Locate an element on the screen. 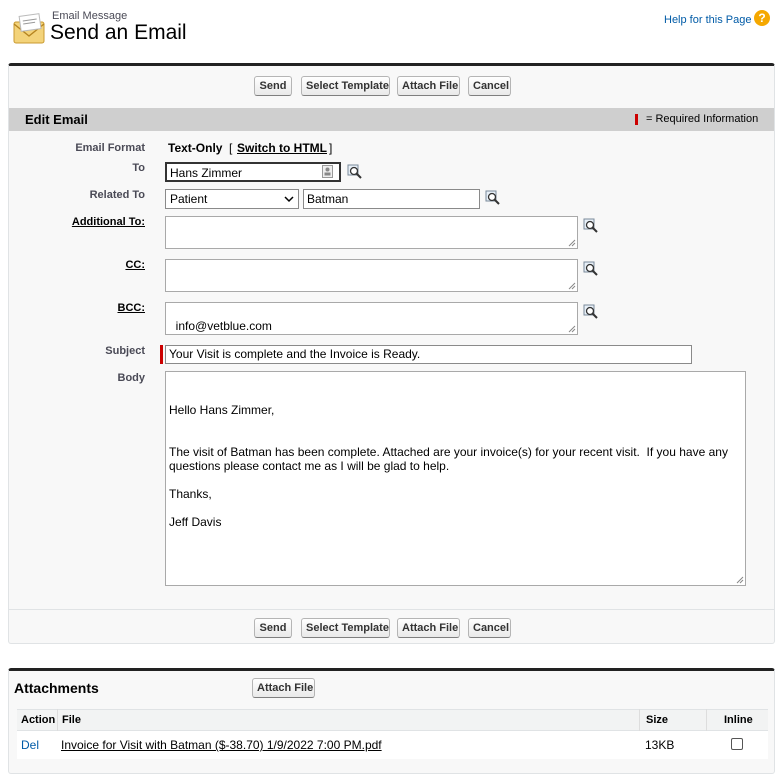 The image size is (777, 781). help-icon: ? is located at coordinates (762, 18).